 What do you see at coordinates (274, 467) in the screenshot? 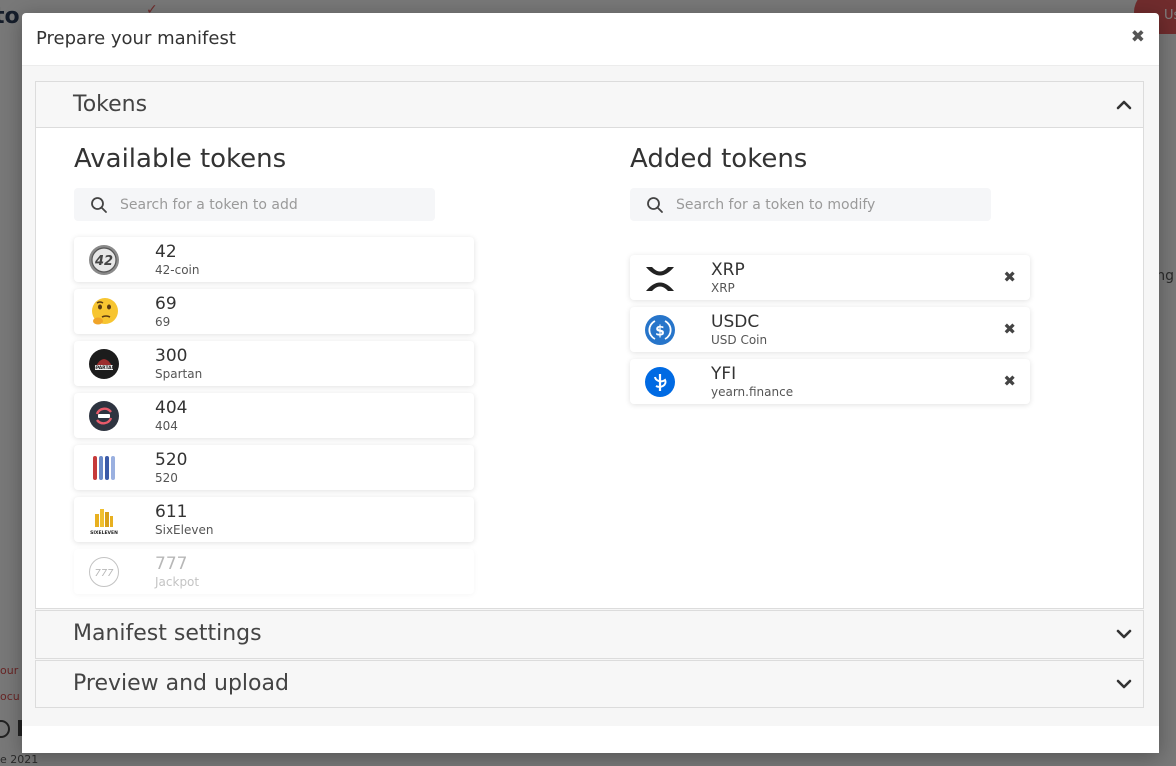
I see `available-token-item: 520 520` at bounding box center [274, 467].